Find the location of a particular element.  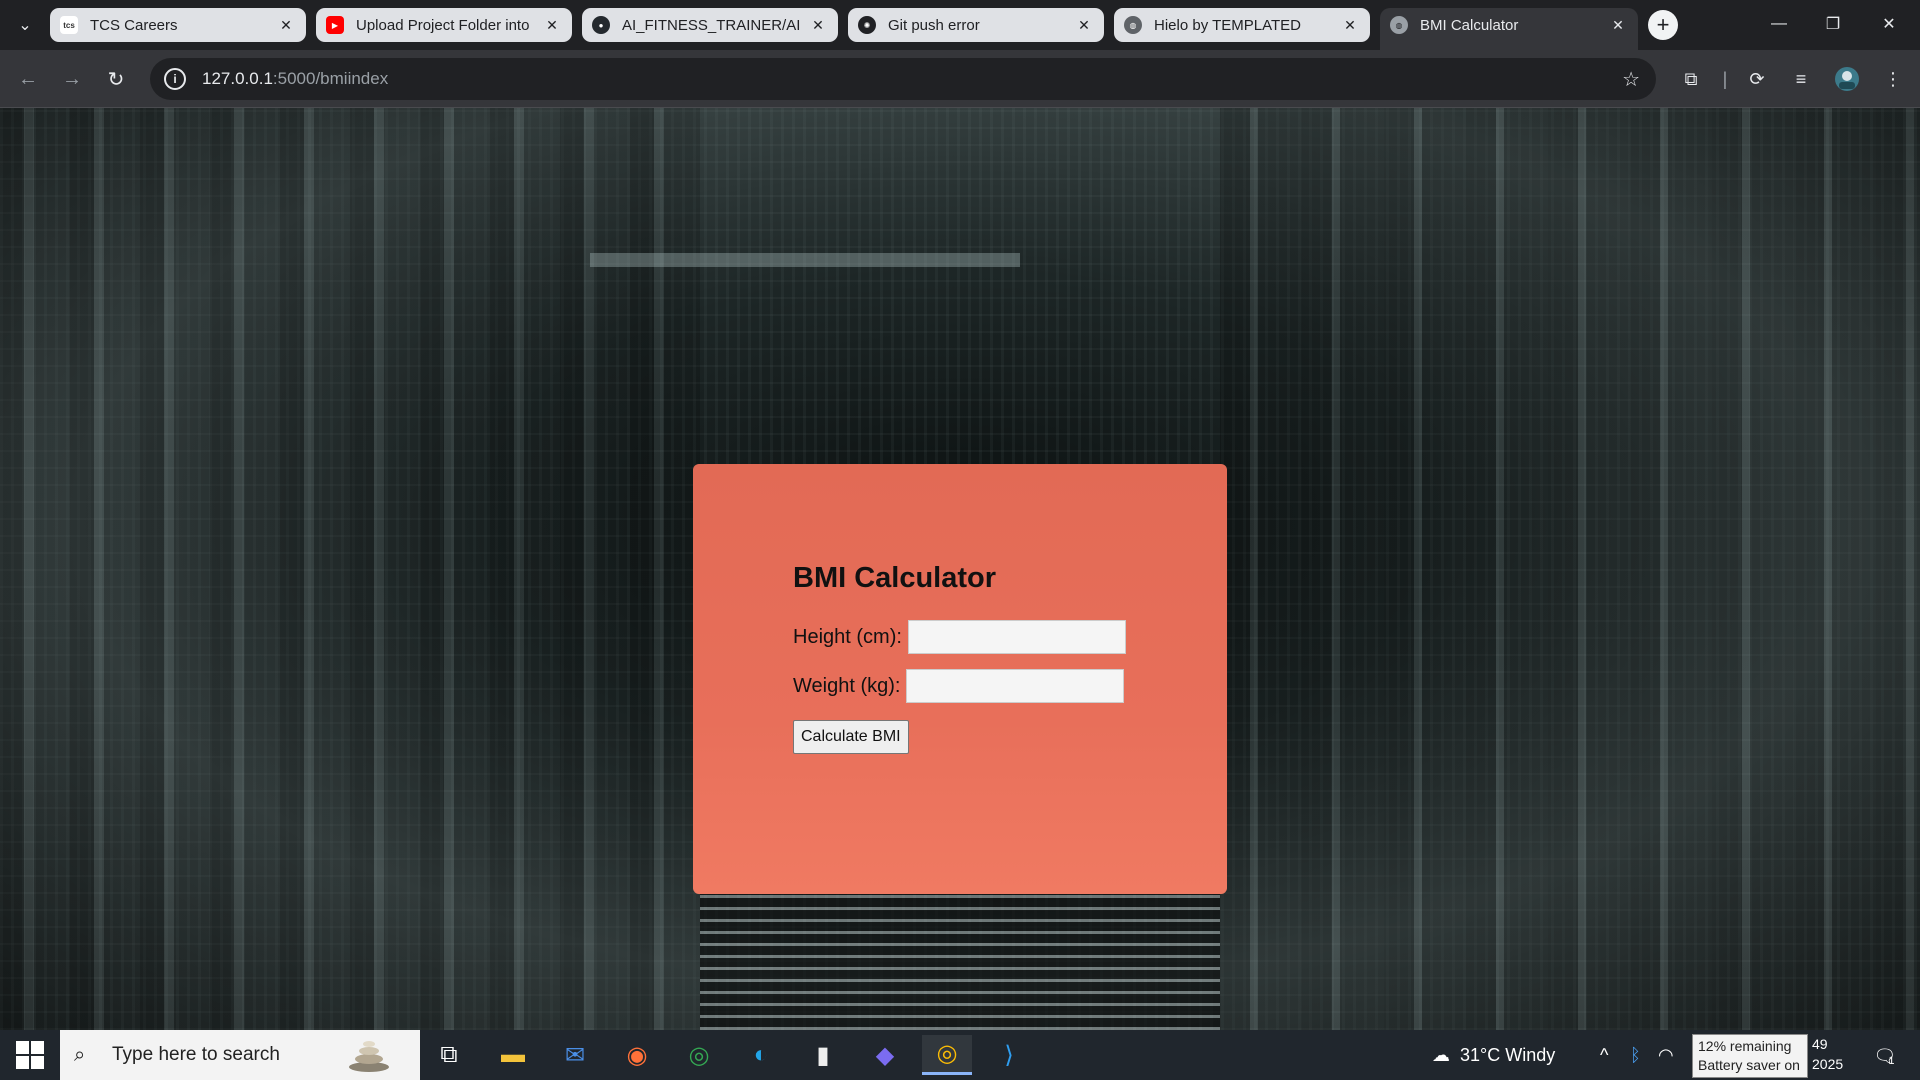

performance-icon: ⟳ is located at coordinates (1757, 79).